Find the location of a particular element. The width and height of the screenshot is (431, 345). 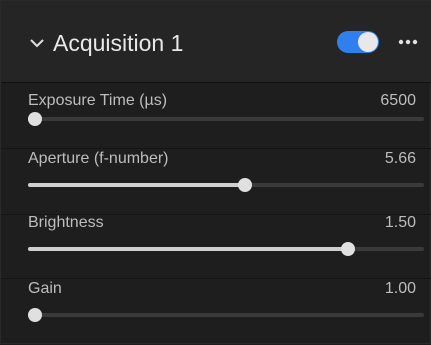

brightness-slider is located at coordinates (226, 249).